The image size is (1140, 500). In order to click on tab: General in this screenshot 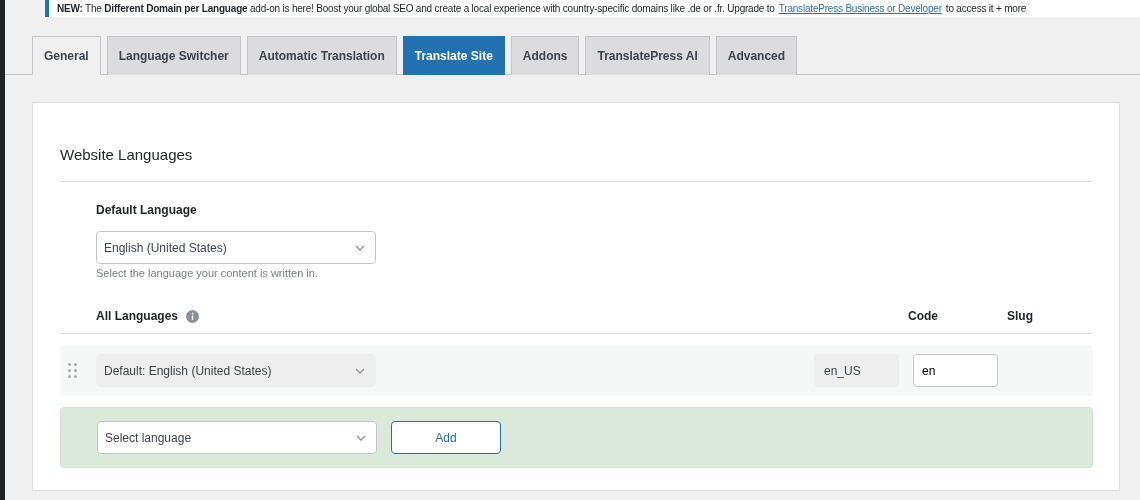, I will do `click(66, 55)`.